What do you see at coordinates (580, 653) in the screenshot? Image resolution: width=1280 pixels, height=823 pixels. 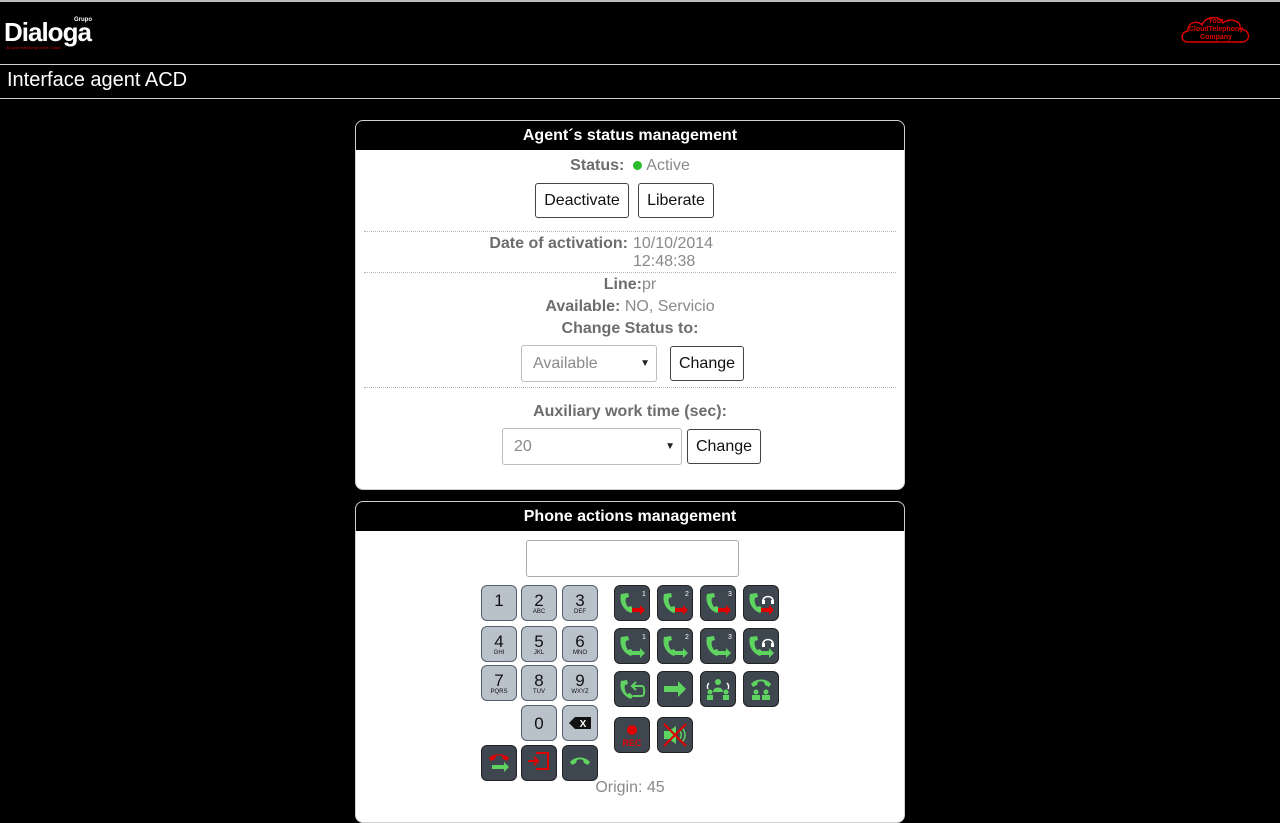 I see `key-letters: MNO` at bounding box center [580, 653].